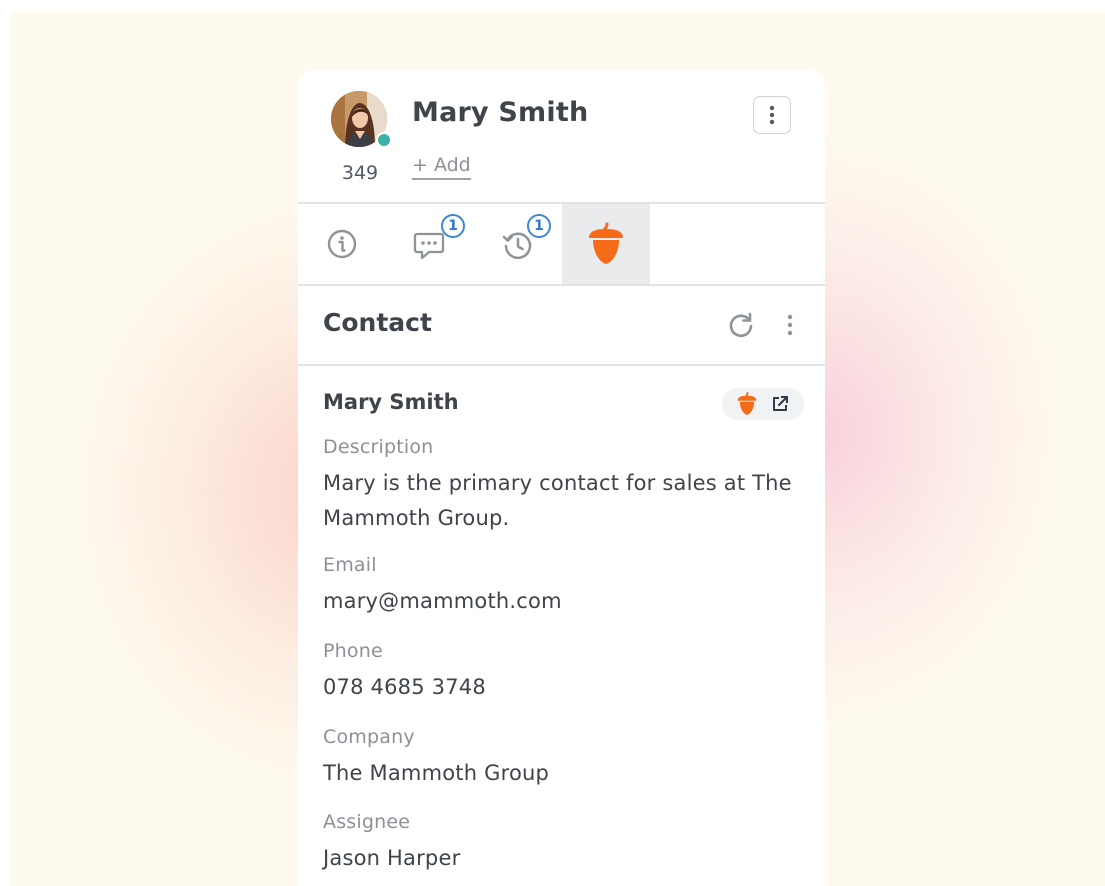 Image resolution: width=1105 pixels, height=886 pixels. I want to click on field-value: mary@mammoth.com, so click(442, 601).